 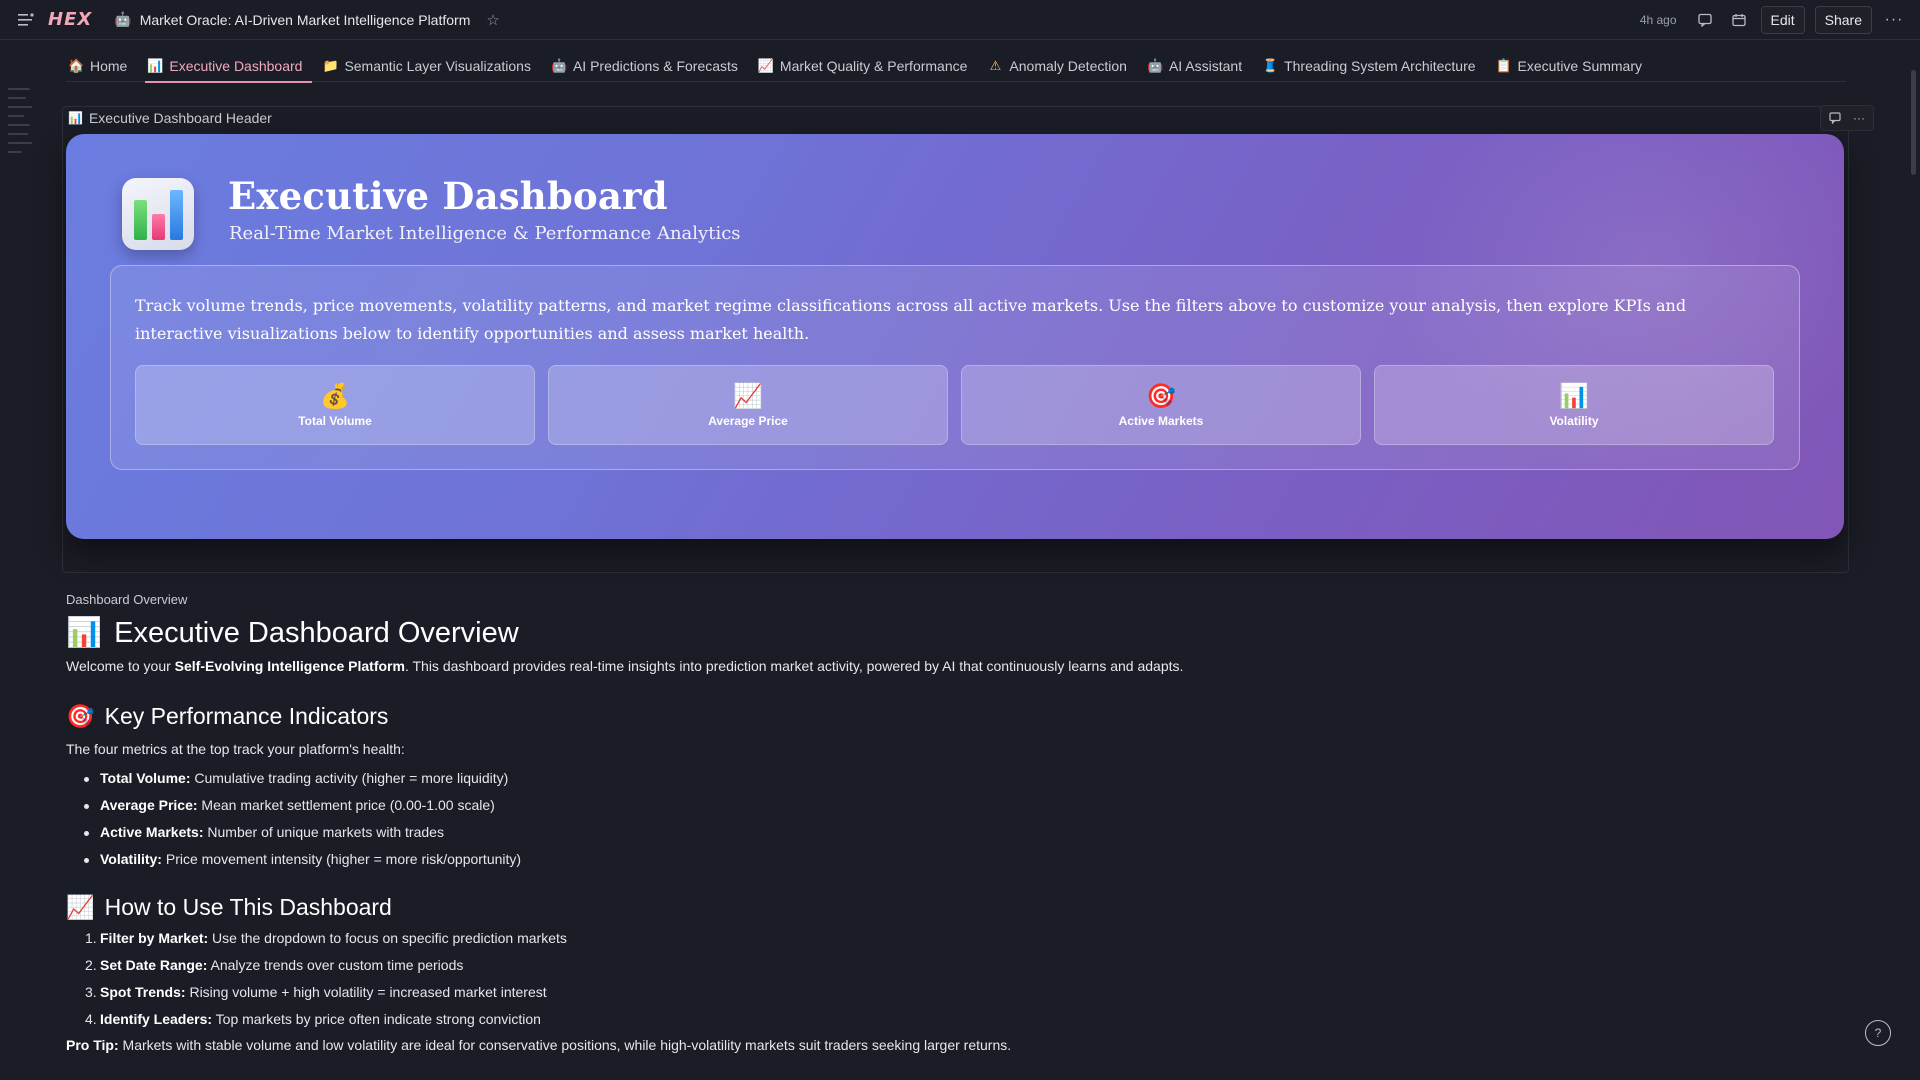 What do you see at coordinates (227, 715) in the screenshot?
I see `kpi-section-heading: 🎯 Key Performance Indicators` at bounding box center [227, 715].